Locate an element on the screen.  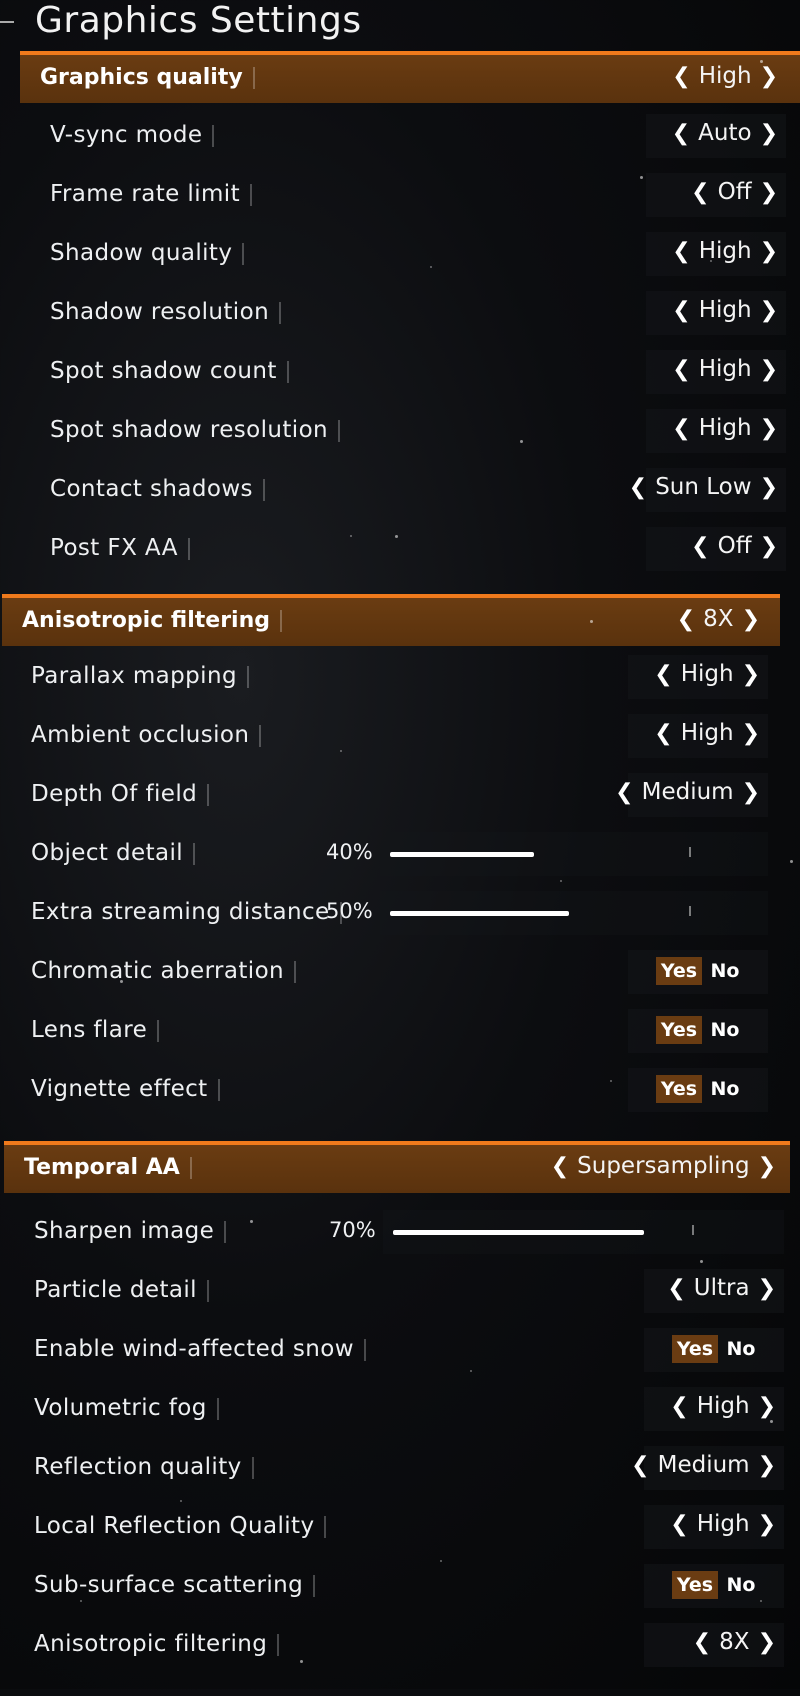
setting-row: Ambient occlusion ❮ High ❯ is located at coordinates (391, 736).